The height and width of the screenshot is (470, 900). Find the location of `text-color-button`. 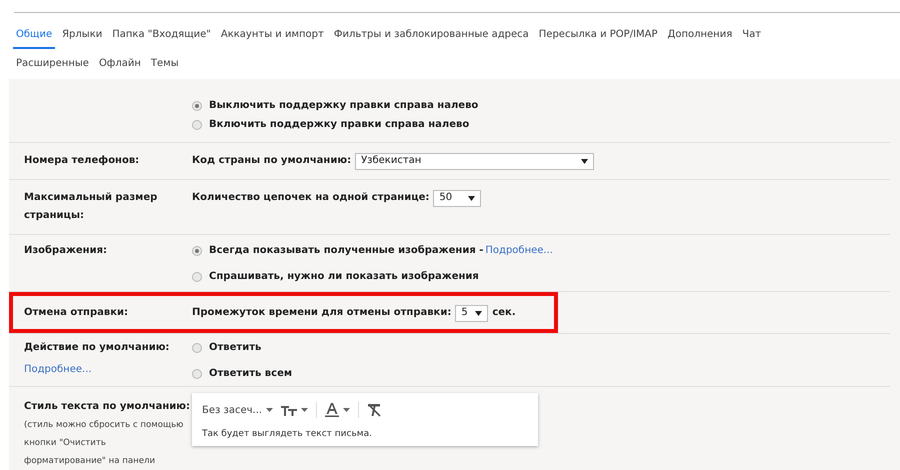

text-color-button is located at coordinates (337, 410).